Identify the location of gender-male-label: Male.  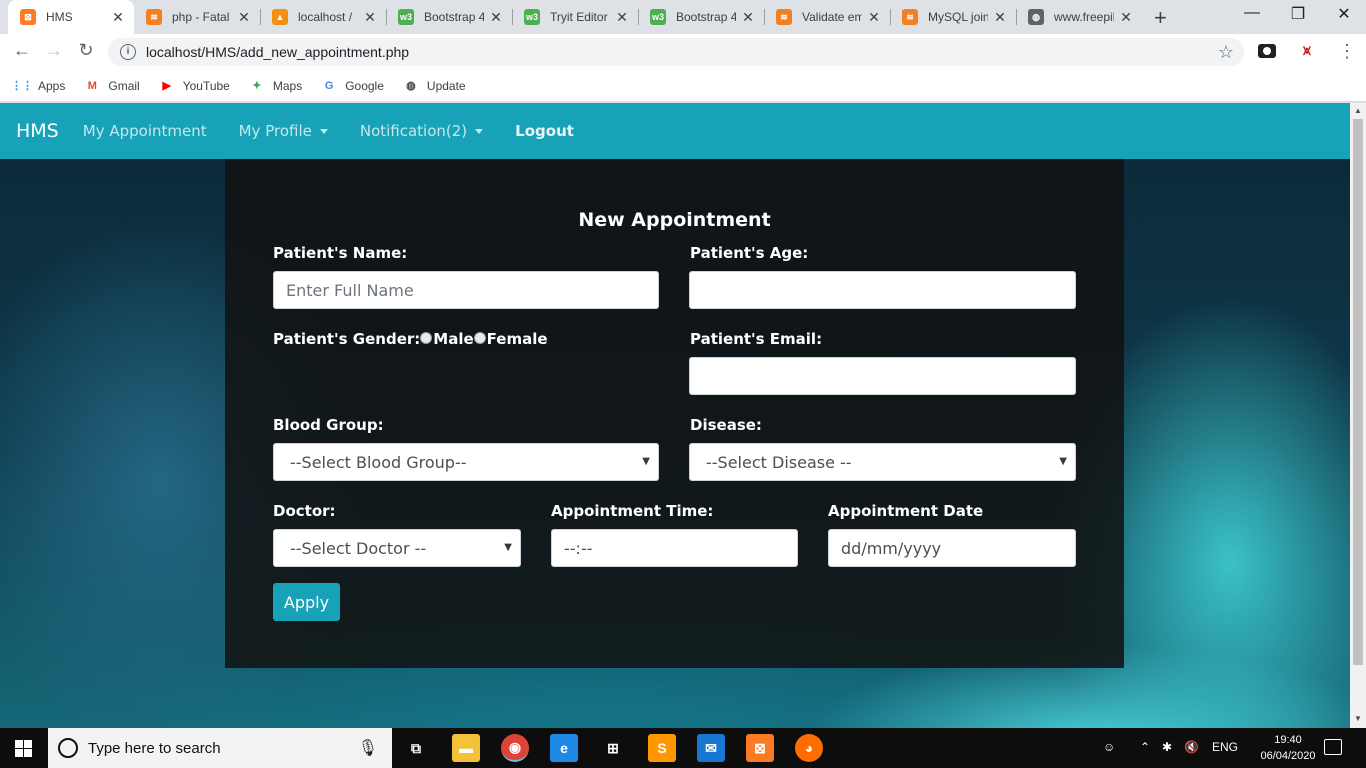
(453, 339).